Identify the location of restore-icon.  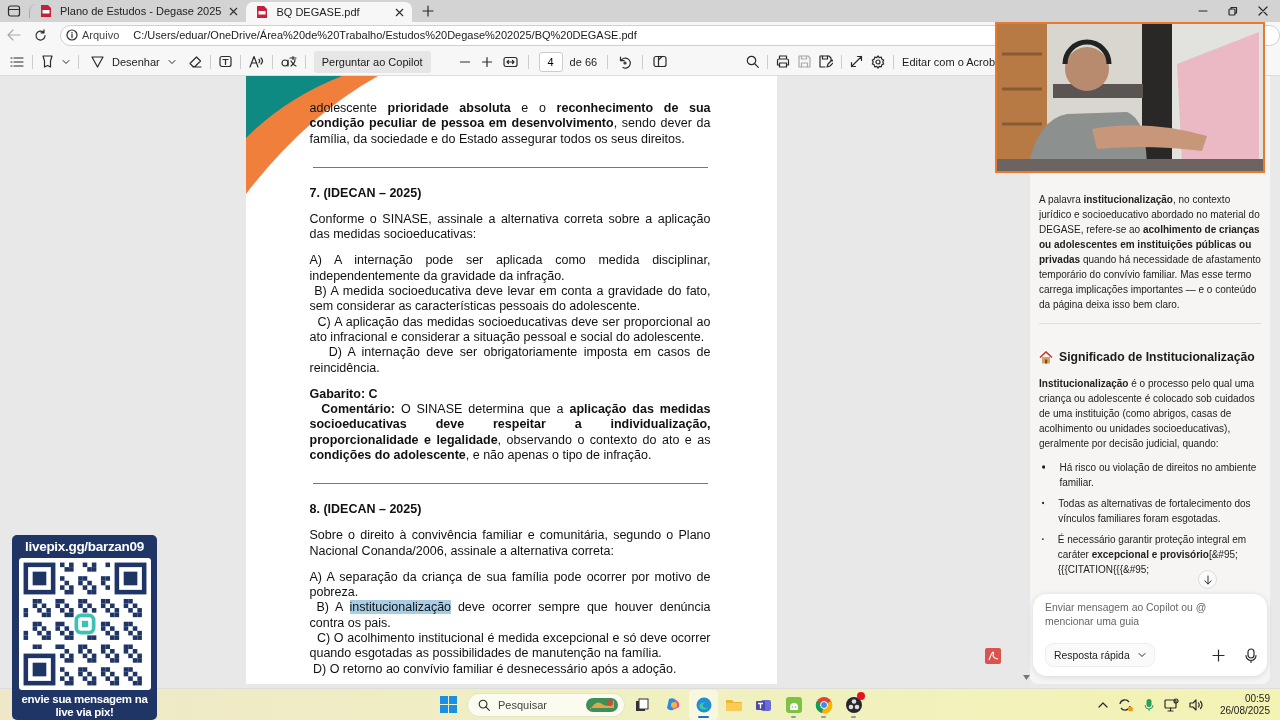
(1233, 11).